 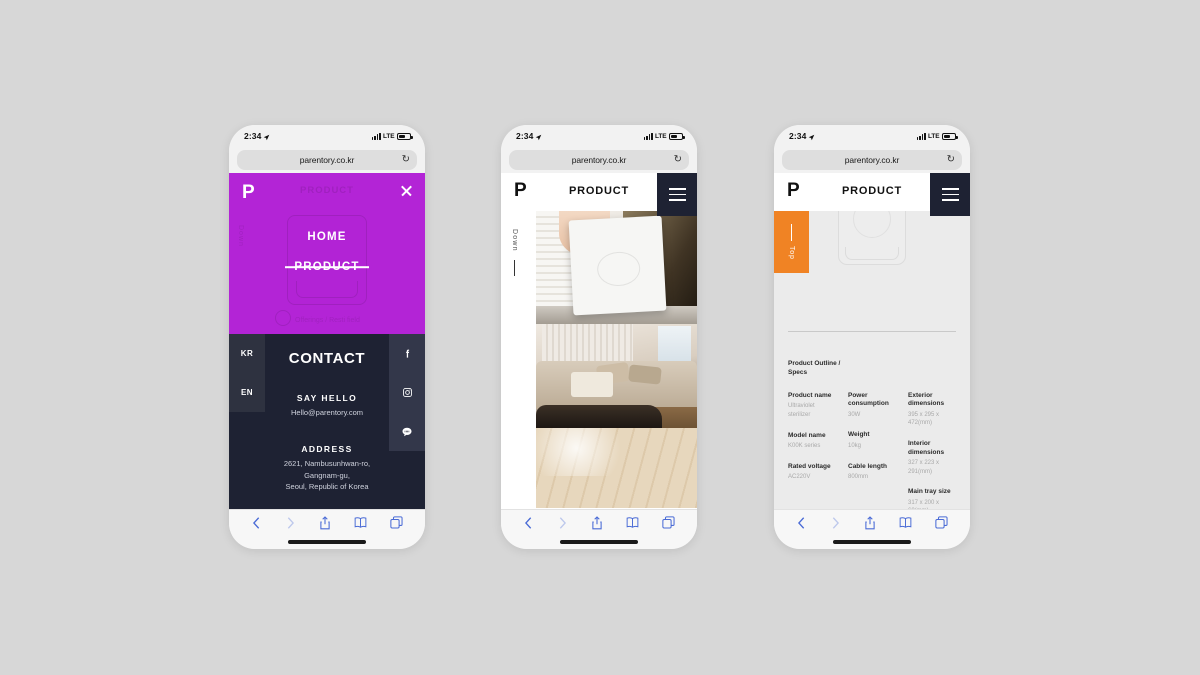 I want to click on site-header: P PRODUCT, so click(x=599, y=194).